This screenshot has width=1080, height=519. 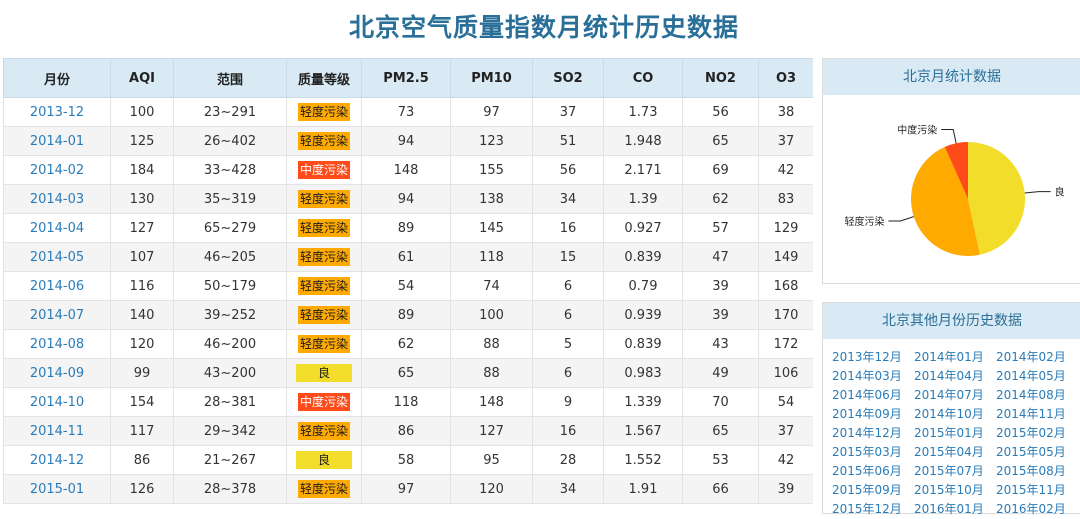 I want to click on history-month-link: 2014年11月, so click(x=1037, y=414).